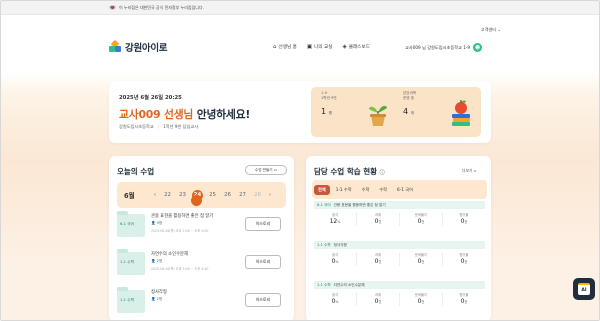 The height and width of the screenshot is (321, 600). I want to click on nav-teacher-home: ⌂ 선생님 홈, so click(285, 47).